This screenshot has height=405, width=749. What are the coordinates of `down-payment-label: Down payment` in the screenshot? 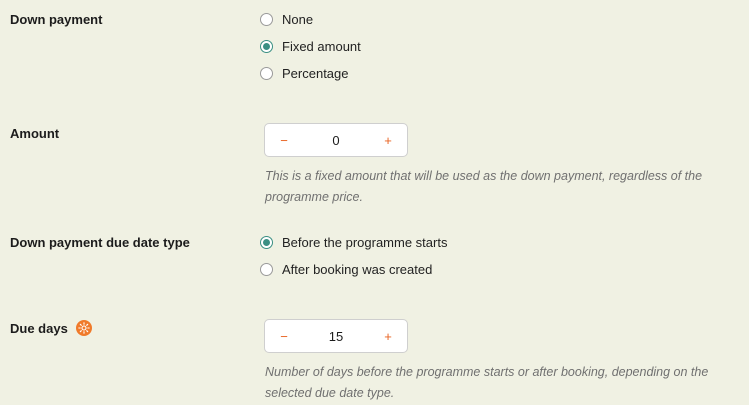 It's located at (56, 19).